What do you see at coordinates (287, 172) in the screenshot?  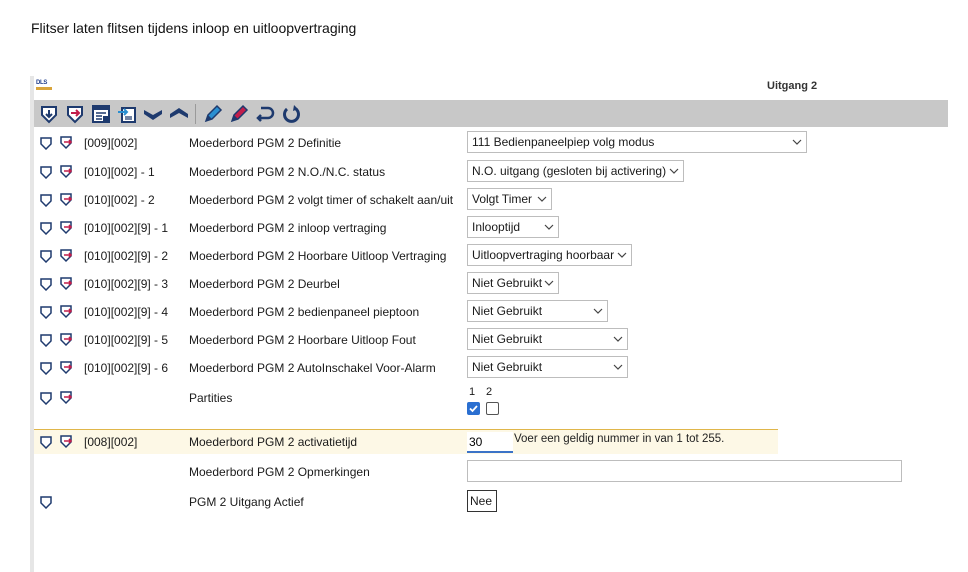 I see `row-label: Moederbord PGM 2 N.O./N.C. status` at bounding box center [287, 172].